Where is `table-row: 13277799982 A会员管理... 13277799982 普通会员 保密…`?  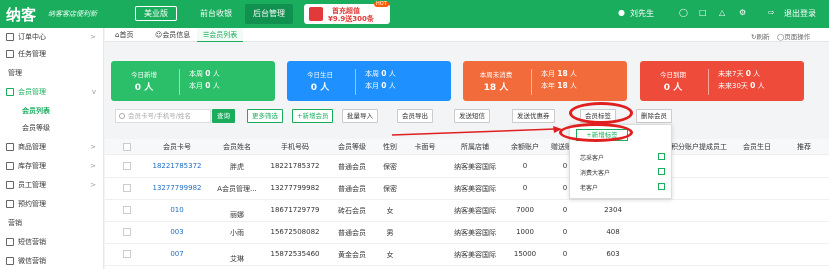 table-row: 13277799982 A会员管理... 13277799982 普通会员 保密… is located at coordinates (467, 189).